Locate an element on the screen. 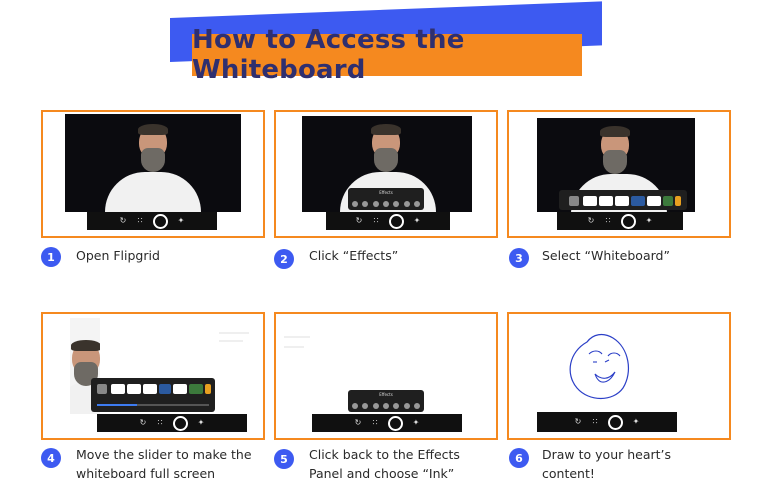 The height and width of the screenshot is (504, 768). step-6-screenshot: ↻ ∷ ✦ is located at coordinates (619, 376).